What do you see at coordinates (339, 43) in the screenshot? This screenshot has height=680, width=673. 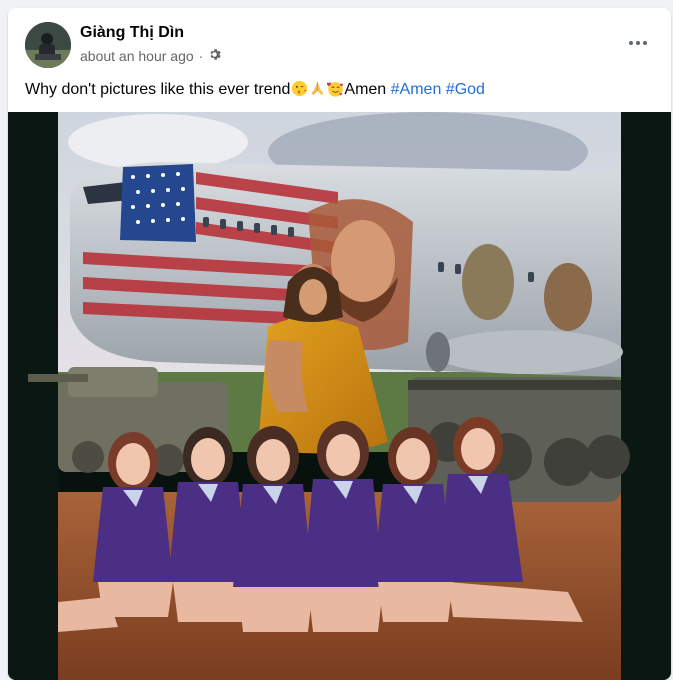 I see `post-header: Giàng Thị Dìn about an hour ago ·` at bounding box center [339, 43].